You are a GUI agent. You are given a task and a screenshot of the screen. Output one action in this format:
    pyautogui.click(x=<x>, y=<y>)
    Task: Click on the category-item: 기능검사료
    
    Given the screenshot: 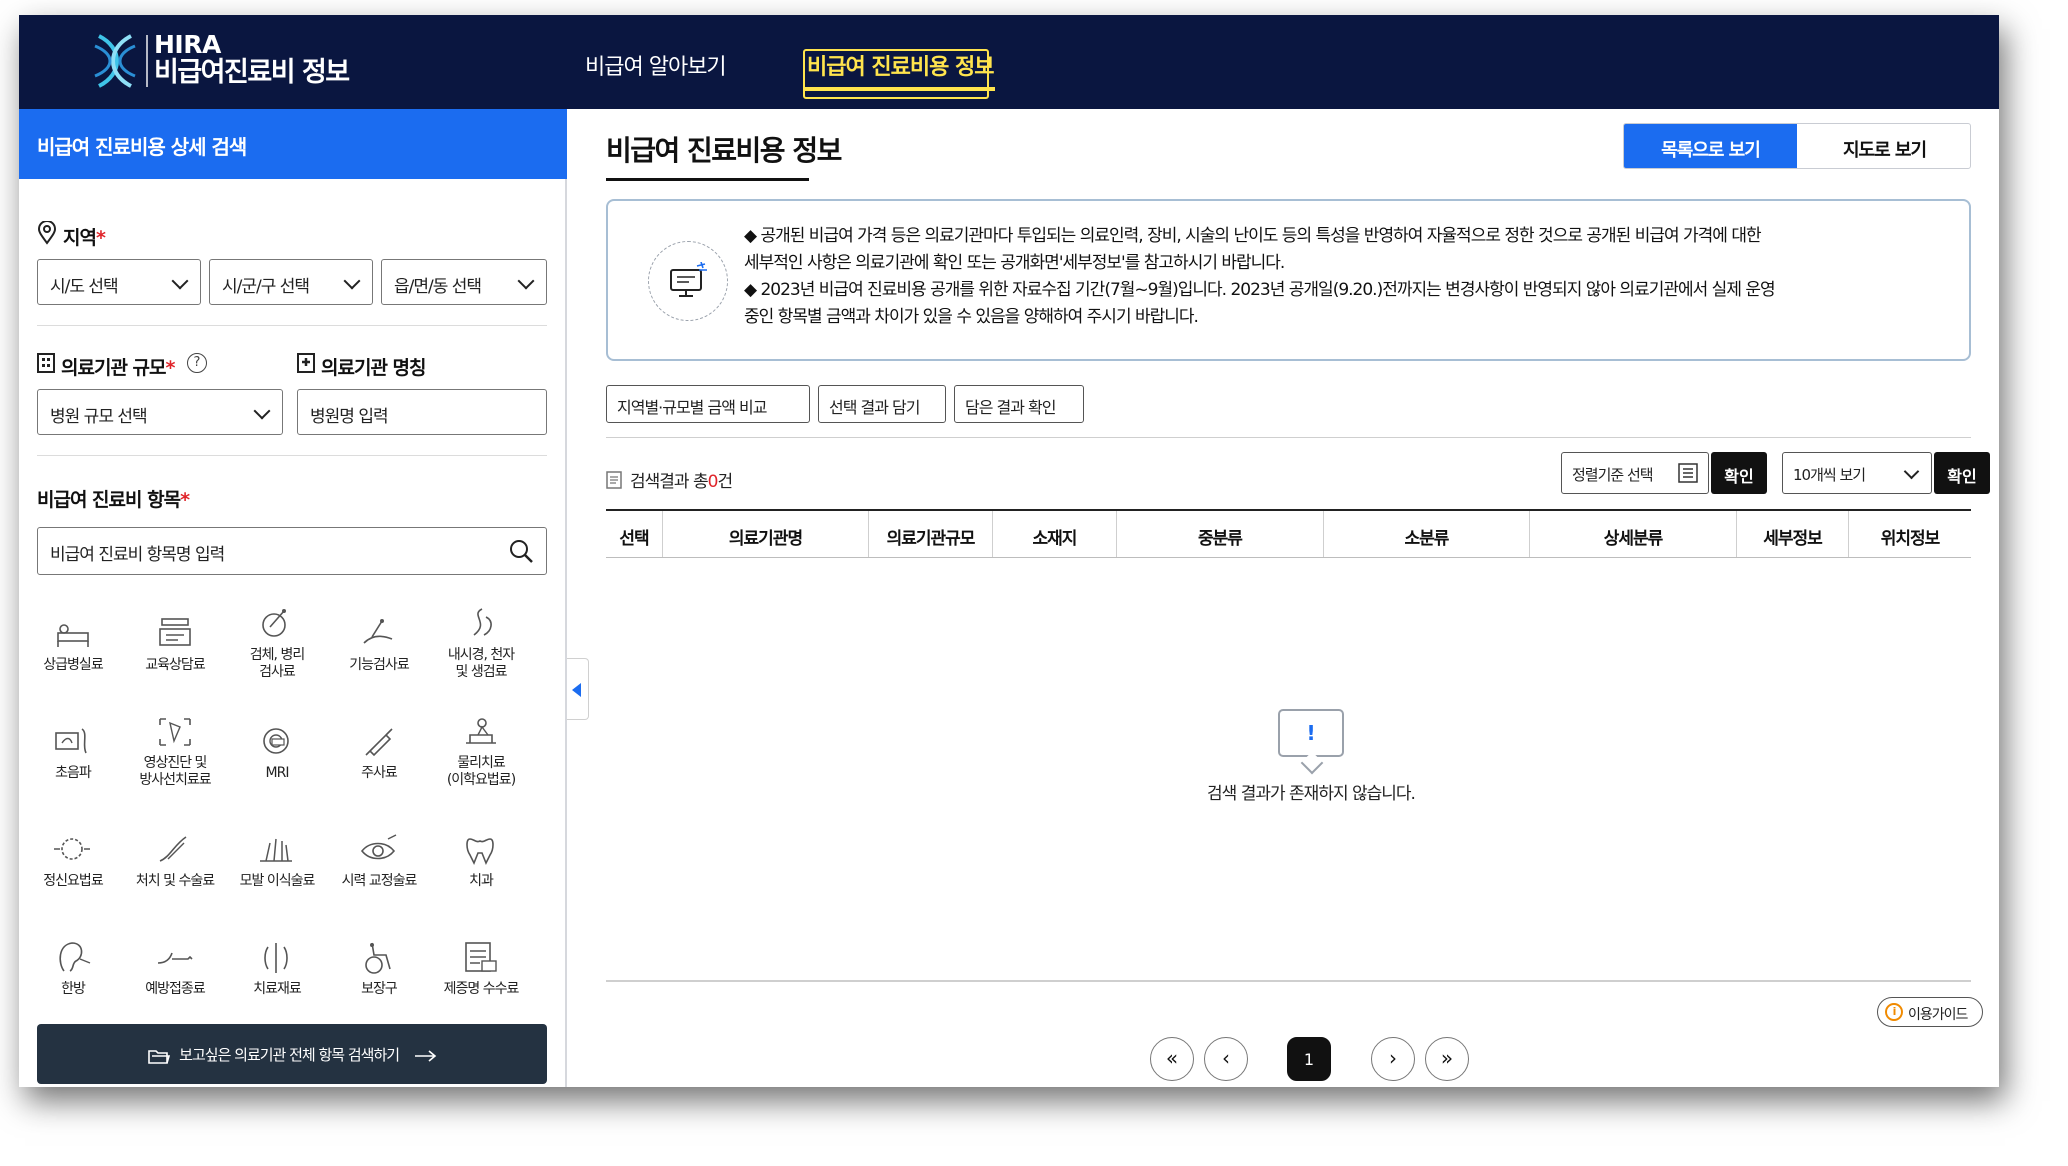 What is the action you would take?
    pyautogui.click(x=379, y=639)
    